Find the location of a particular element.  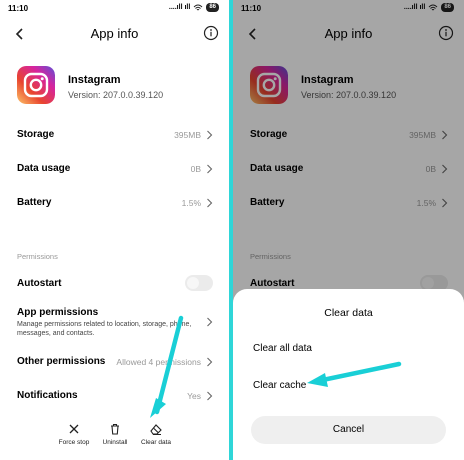

uninstall-button: Uninstall is located at coordinates (115, 434).